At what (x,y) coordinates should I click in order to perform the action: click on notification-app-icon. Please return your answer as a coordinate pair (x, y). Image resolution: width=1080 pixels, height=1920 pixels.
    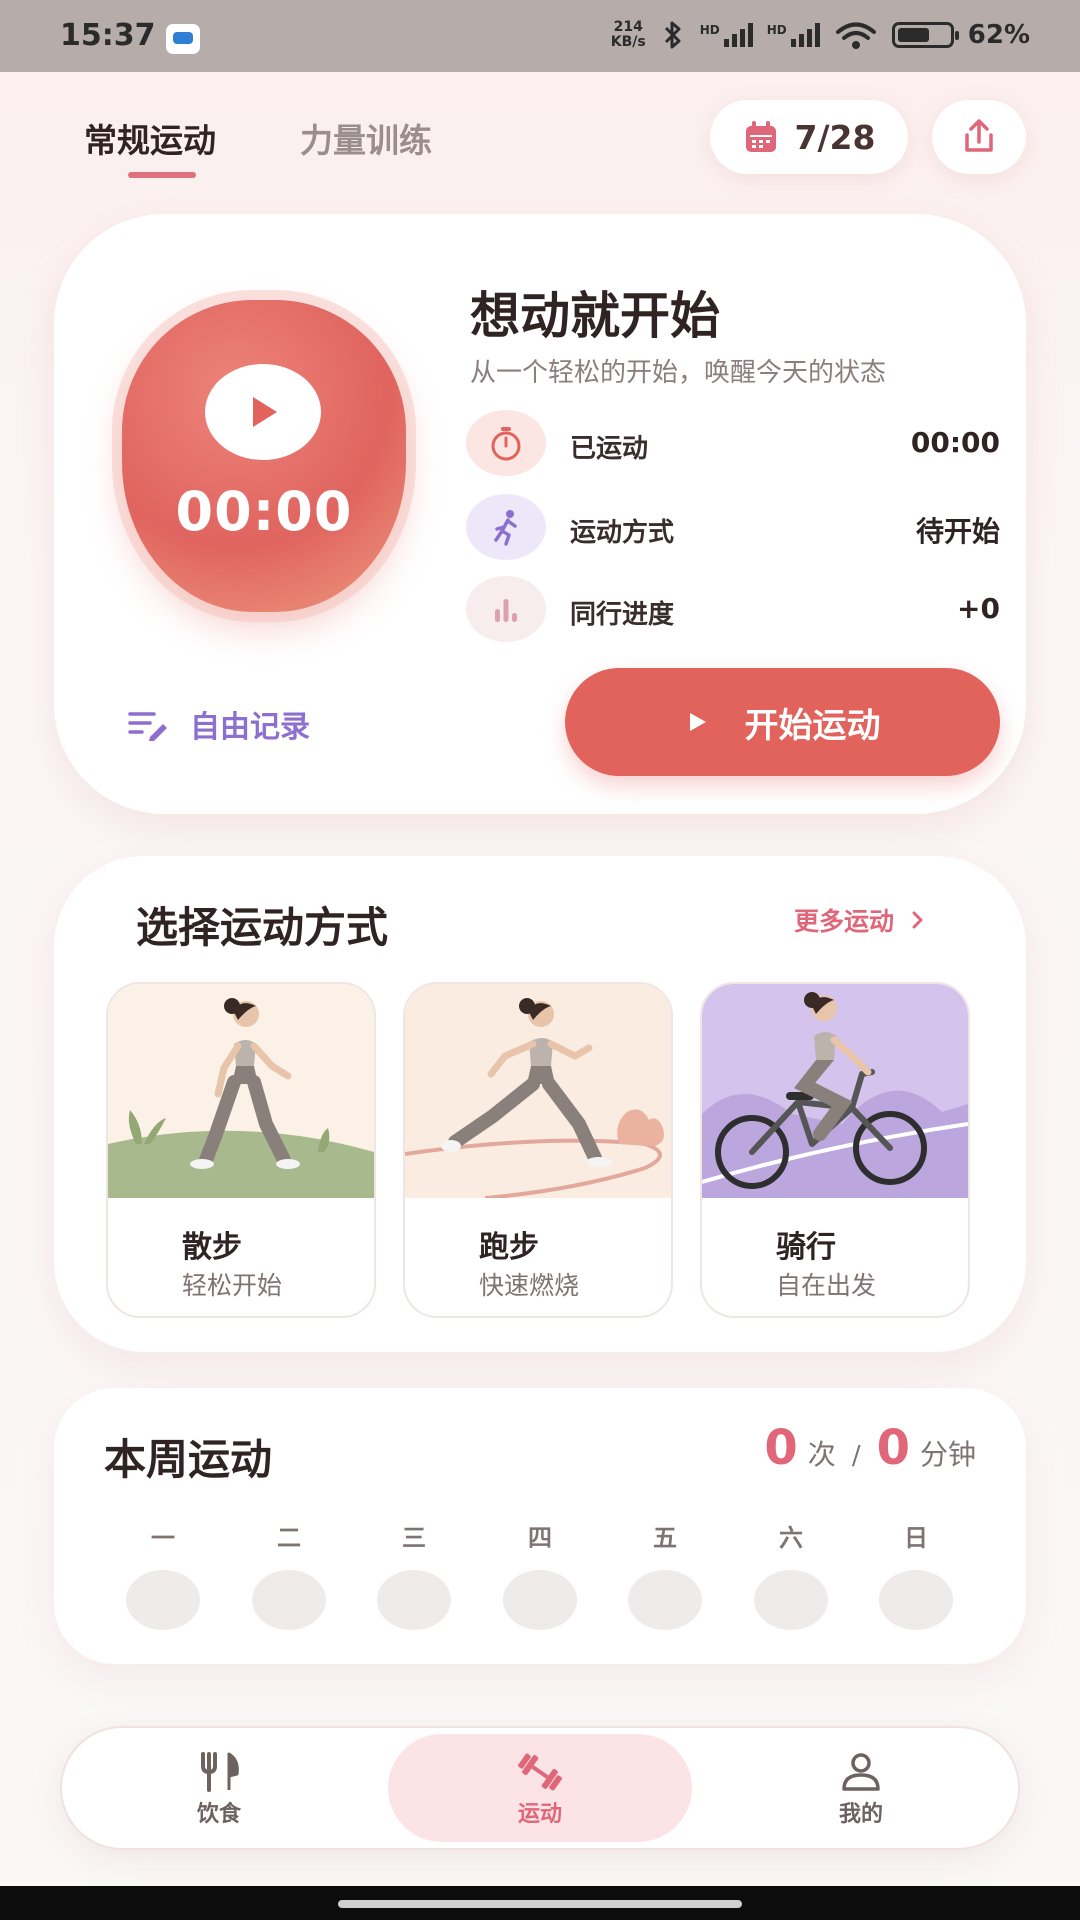
    Looking at the image, I should click on (183, 39).